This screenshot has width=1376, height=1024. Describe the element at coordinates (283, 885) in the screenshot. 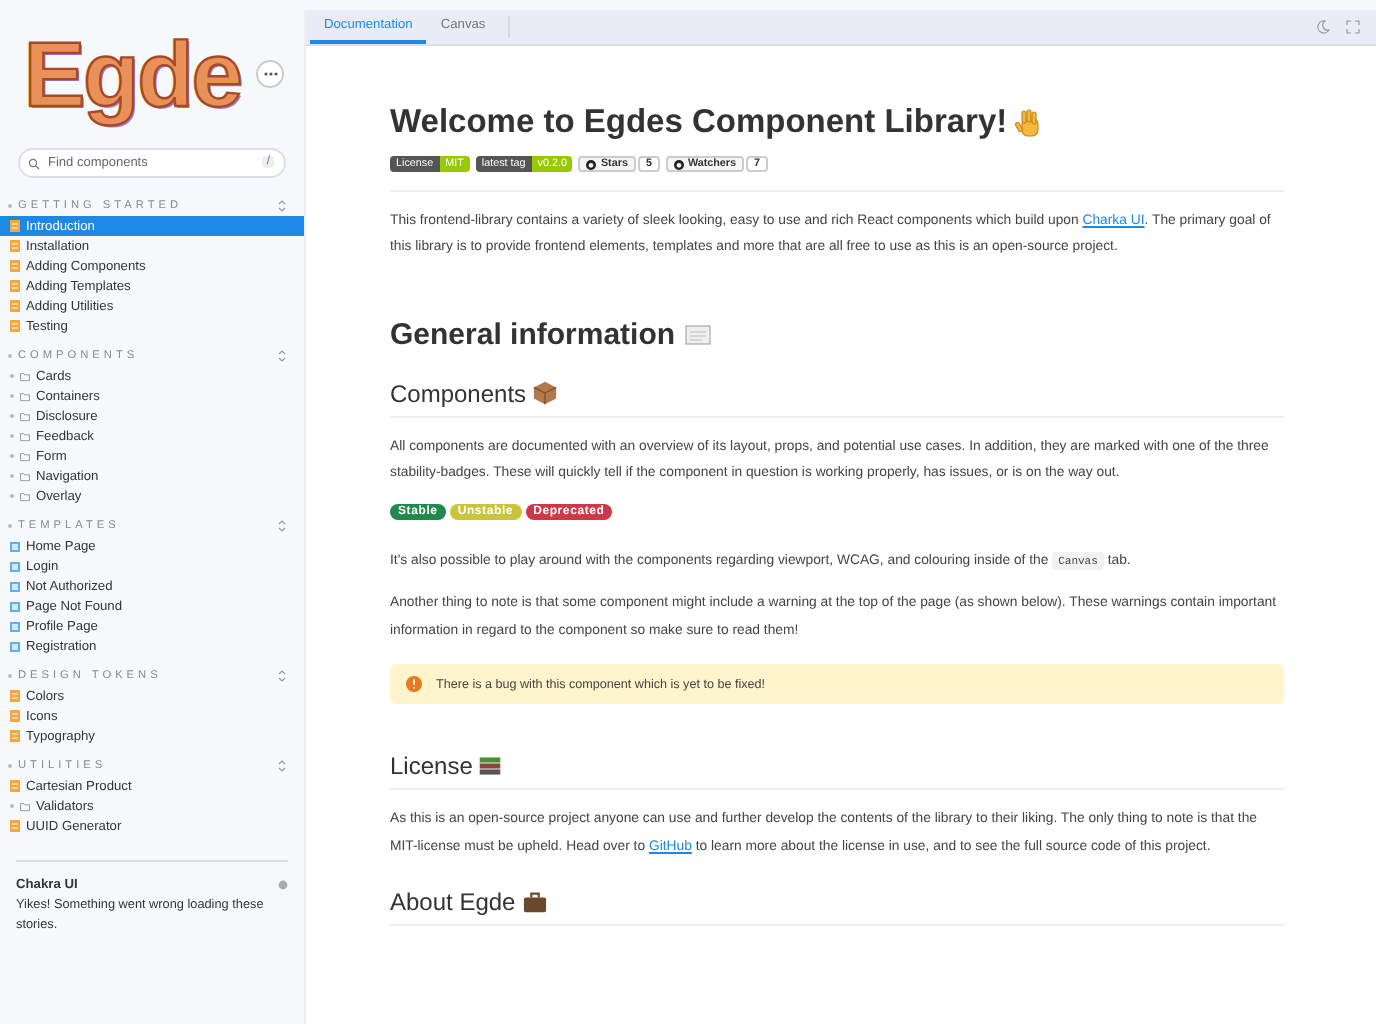

I see `status-dot-icon` at that location.